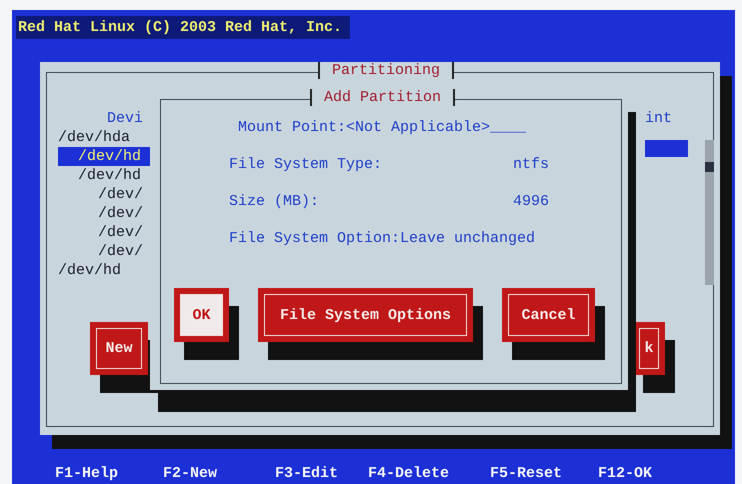 This screenshot has height=484, width=742. What do you see at coordinates (105, 137) in the screenshot?
I see `device-item: /dev/hda` at bounding box center [105, 137].